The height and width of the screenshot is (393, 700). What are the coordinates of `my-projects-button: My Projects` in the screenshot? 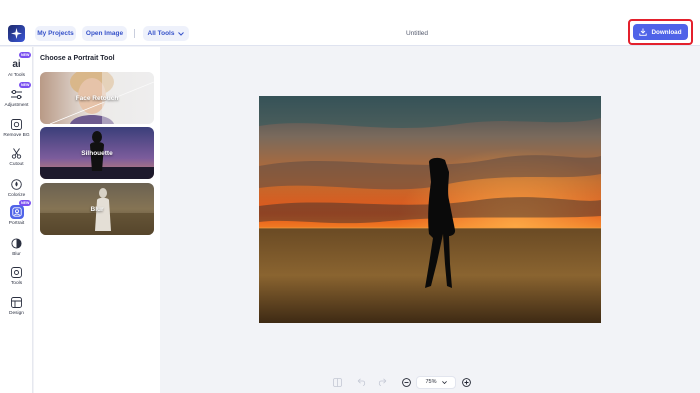 It's located at (55, 33).